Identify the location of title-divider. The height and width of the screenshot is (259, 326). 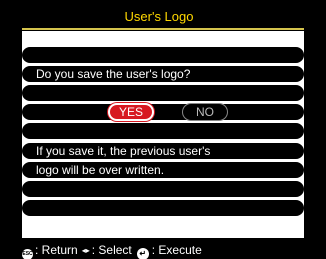
(163, 29).